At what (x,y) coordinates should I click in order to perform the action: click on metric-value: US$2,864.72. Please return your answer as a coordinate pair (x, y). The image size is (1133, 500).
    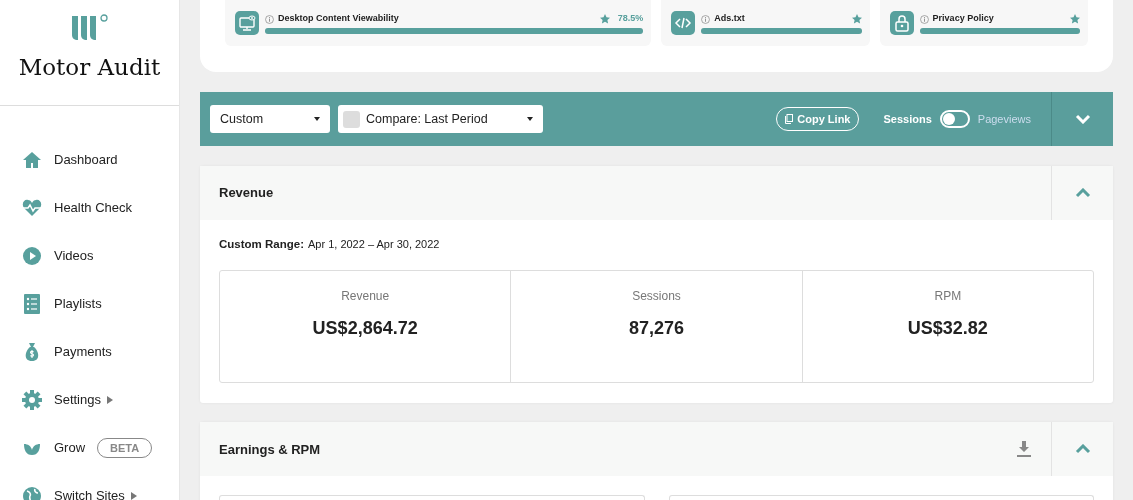
    Looking at the image, I should click on (365, 329).